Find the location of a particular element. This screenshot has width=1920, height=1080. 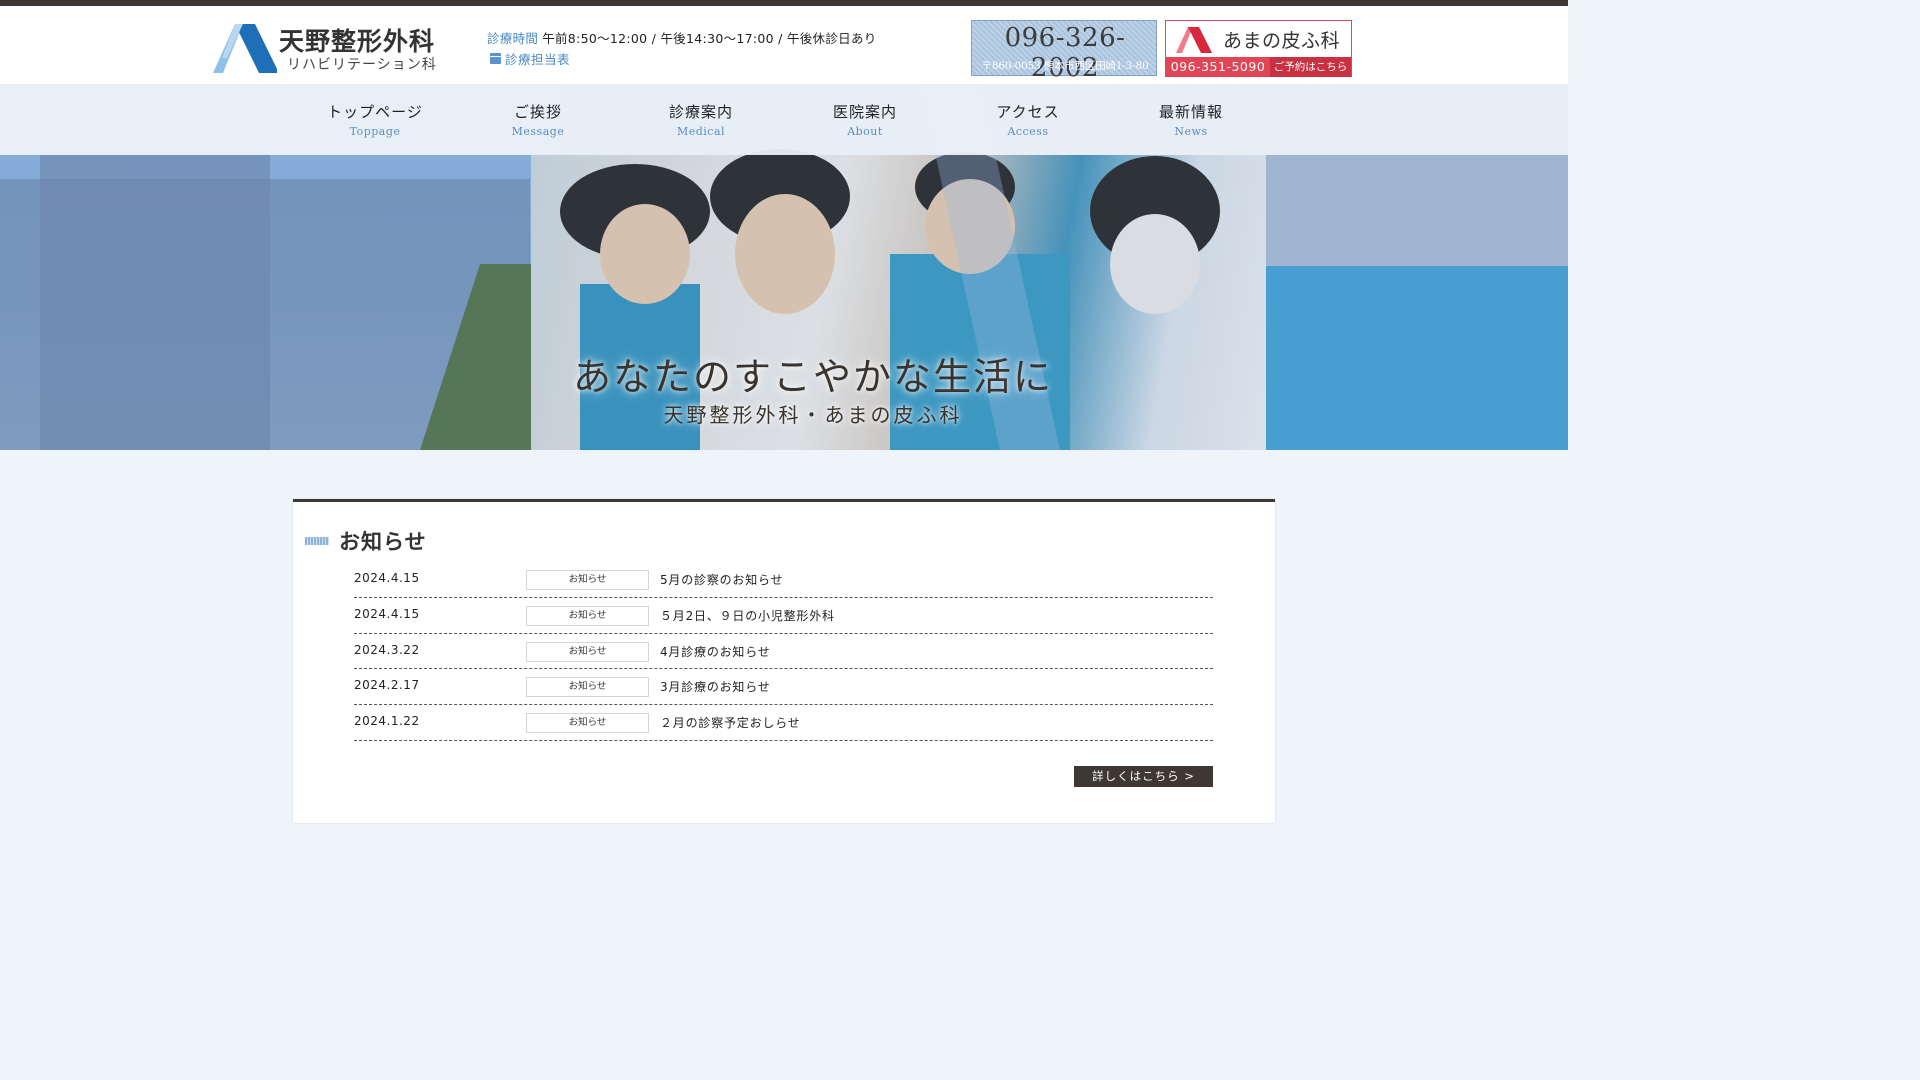

news-row: 2024.4.15 お知らせ 5月の診察のお知らせ is located at coordinates (783, 580).